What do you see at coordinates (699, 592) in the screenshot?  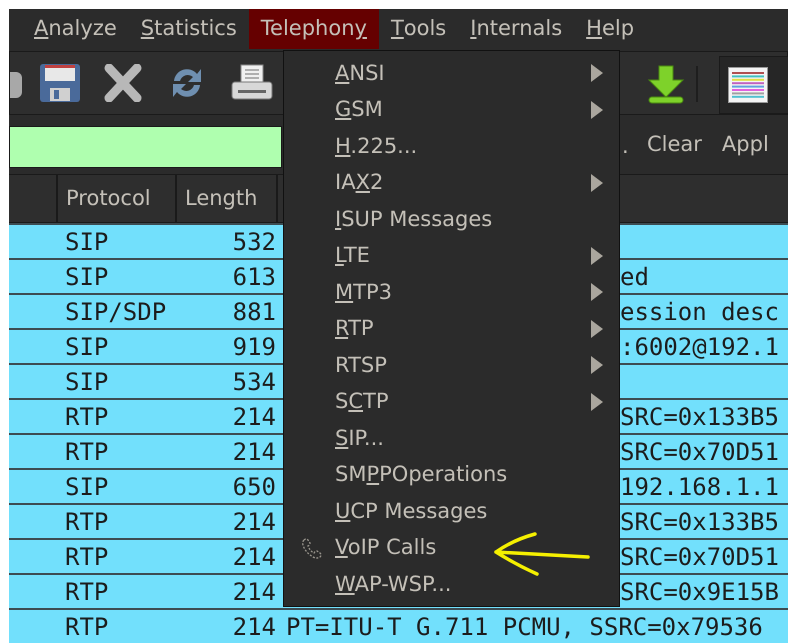 I see `table-cell-text: SRC=0x9E15B` at bounding box center [699, 592].